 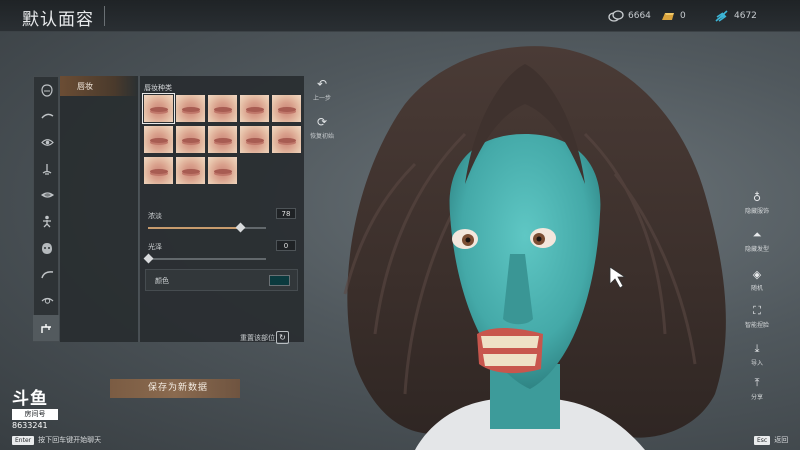 I want to click on top-bar: 默认面容 6664 0 4672, so click(x=400, y=16).